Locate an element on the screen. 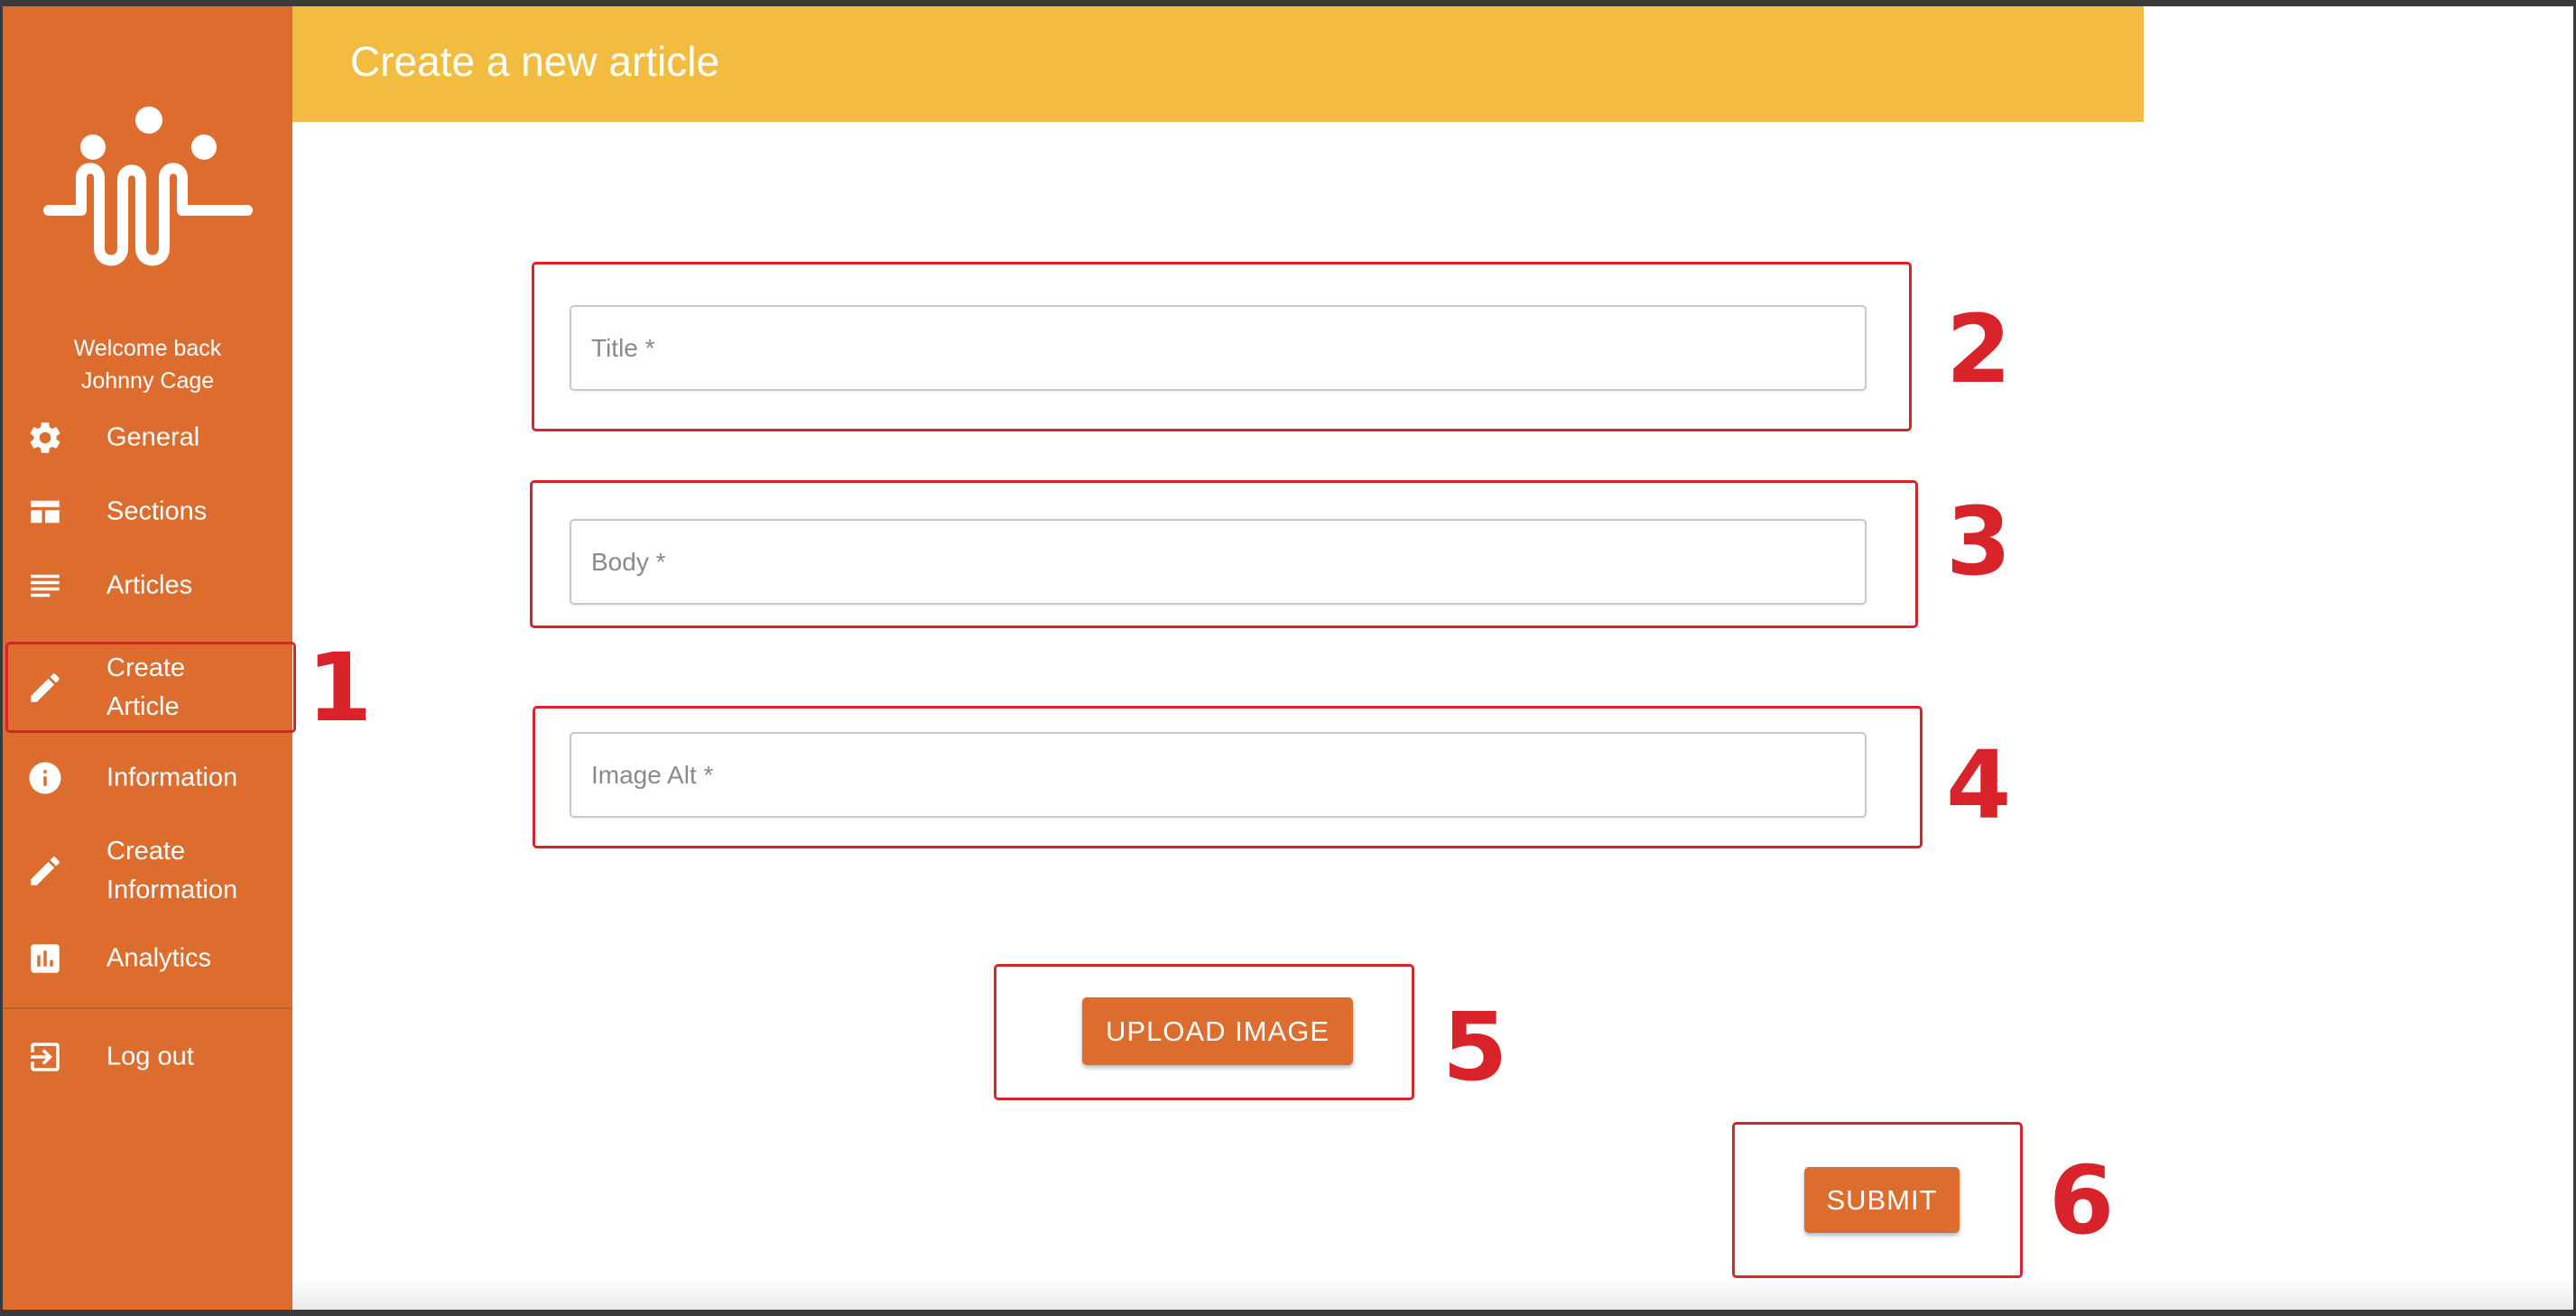 This screenshot has height=1316, width=2576. window-frame-top is located at coordinates (1288, 3).